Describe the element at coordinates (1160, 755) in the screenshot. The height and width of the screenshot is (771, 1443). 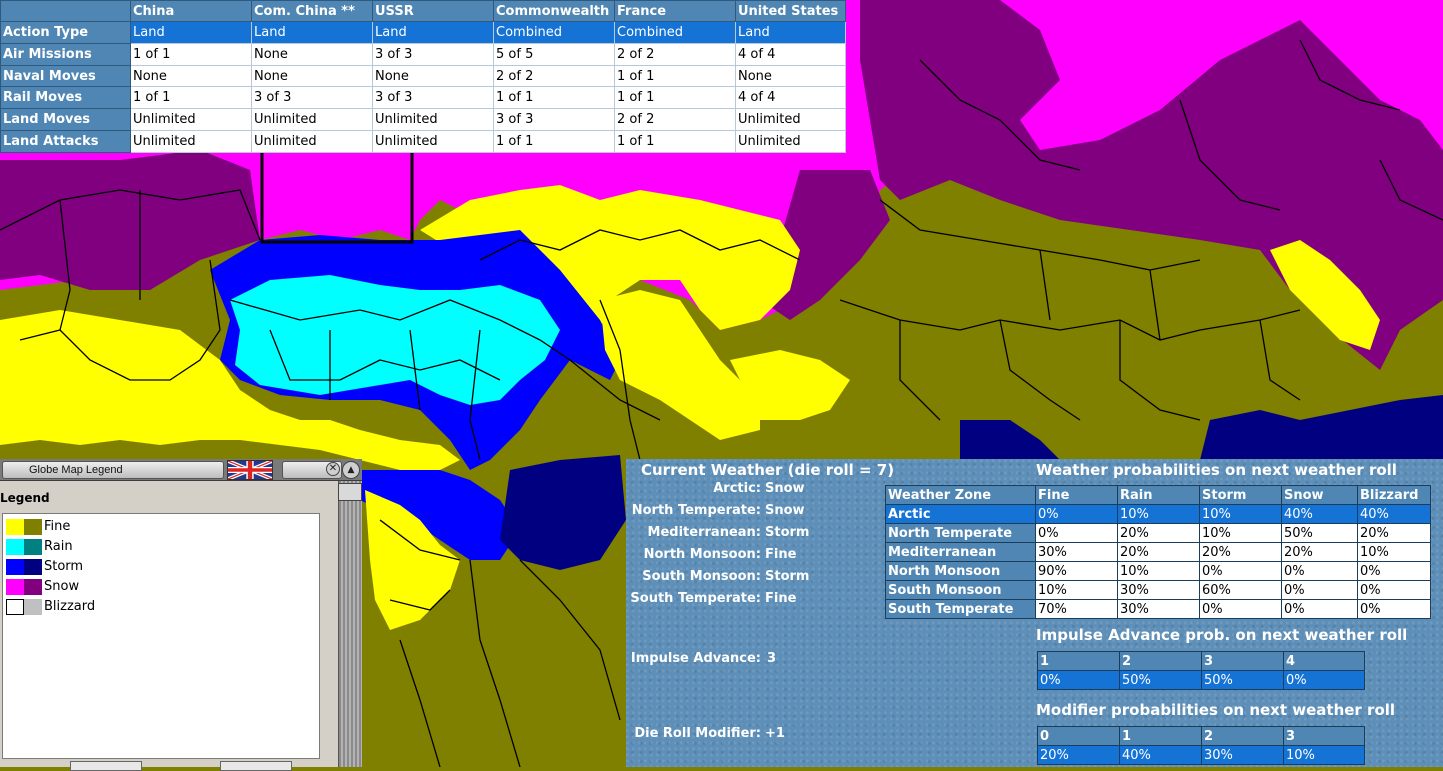
I see `modifier-cell: 40%` at that location.